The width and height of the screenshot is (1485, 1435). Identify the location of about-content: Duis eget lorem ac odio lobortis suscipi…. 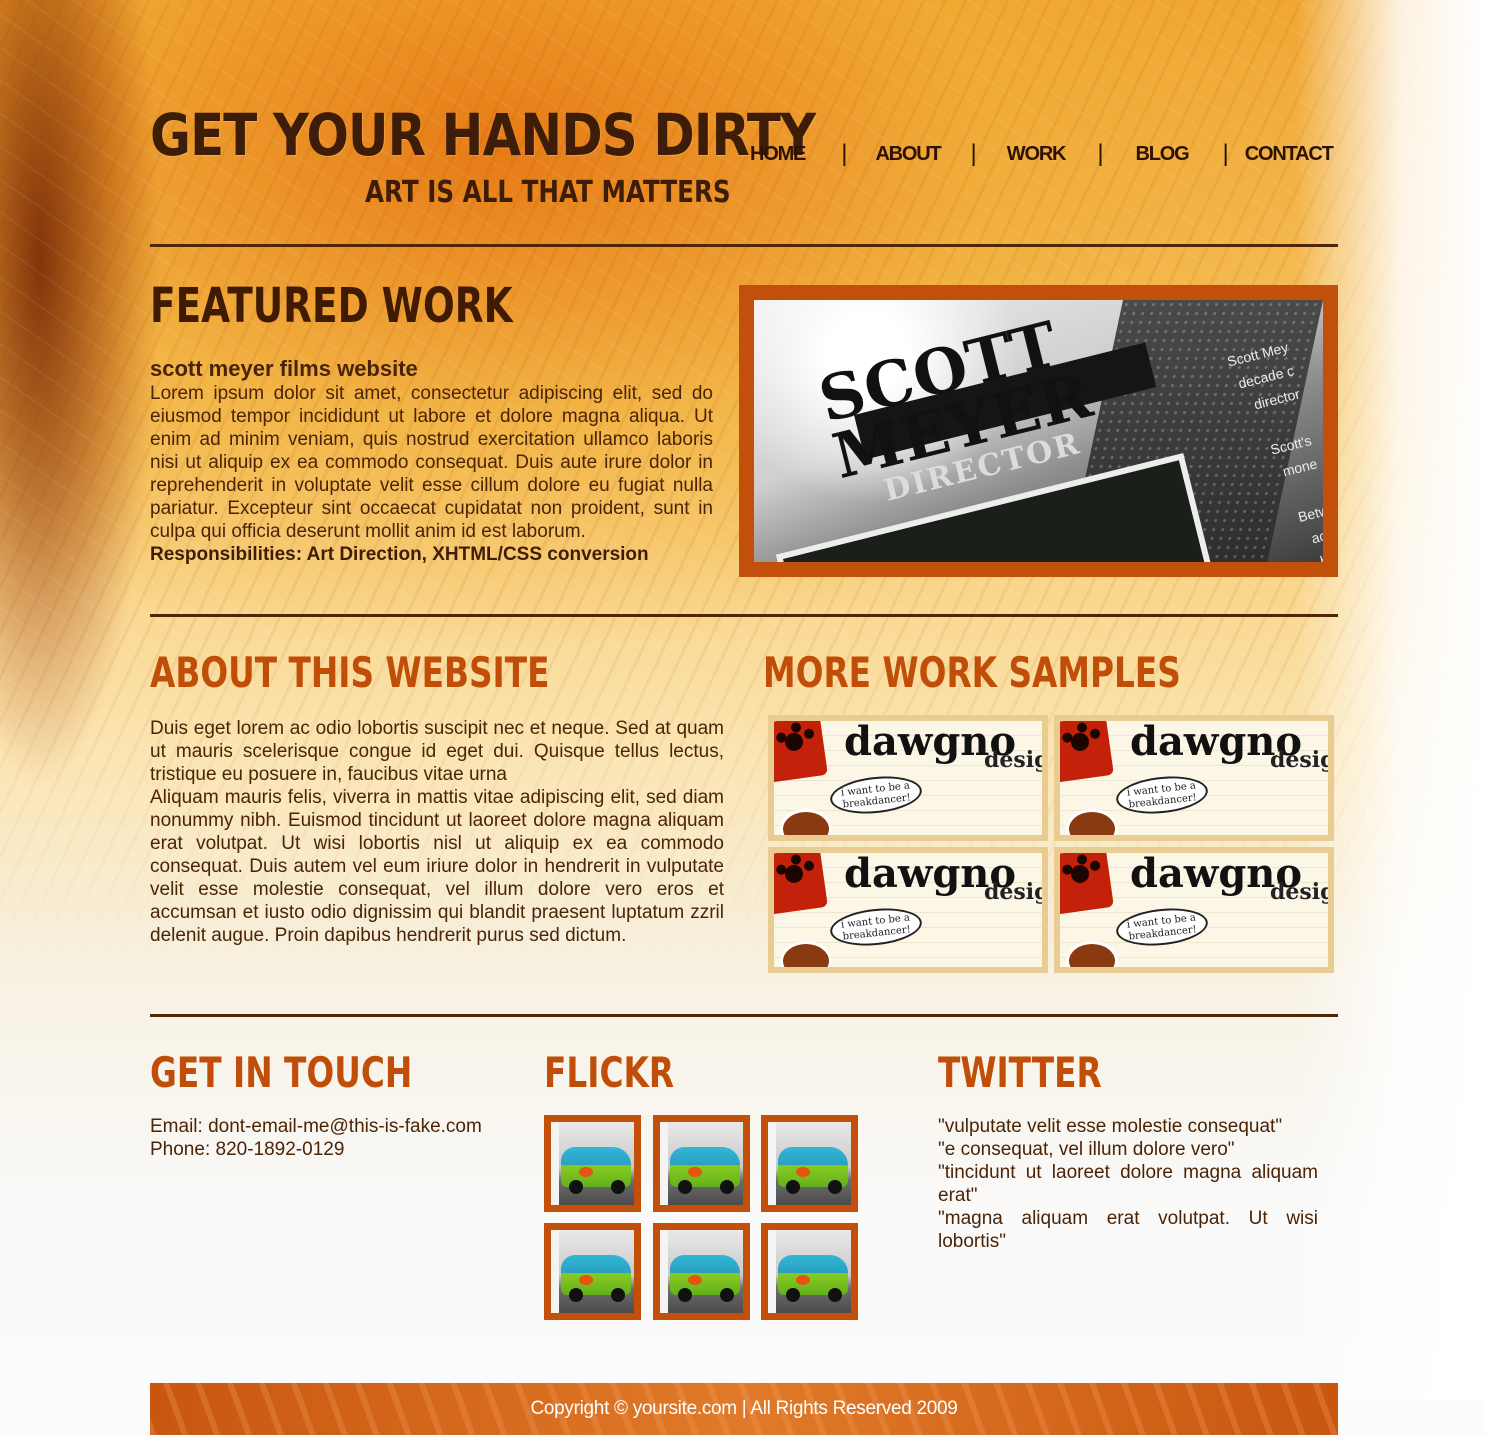
(437, 832).